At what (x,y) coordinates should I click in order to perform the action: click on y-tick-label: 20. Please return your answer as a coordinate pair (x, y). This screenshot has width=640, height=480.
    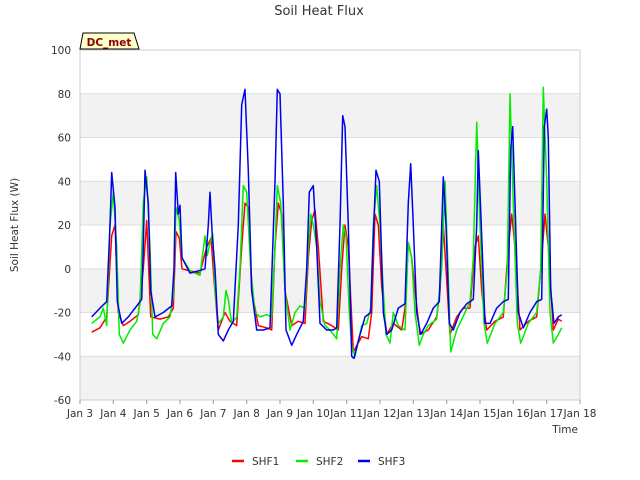
    Looking at the image, I should click on (64, 226).